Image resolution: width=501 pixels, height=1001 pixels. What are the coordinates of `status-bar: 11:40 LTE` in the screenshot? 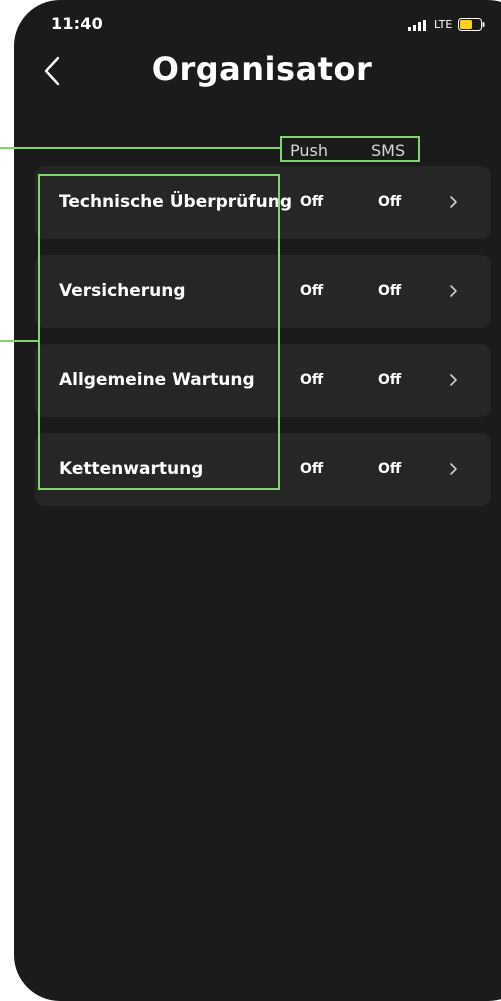 It's located at (257, 20).